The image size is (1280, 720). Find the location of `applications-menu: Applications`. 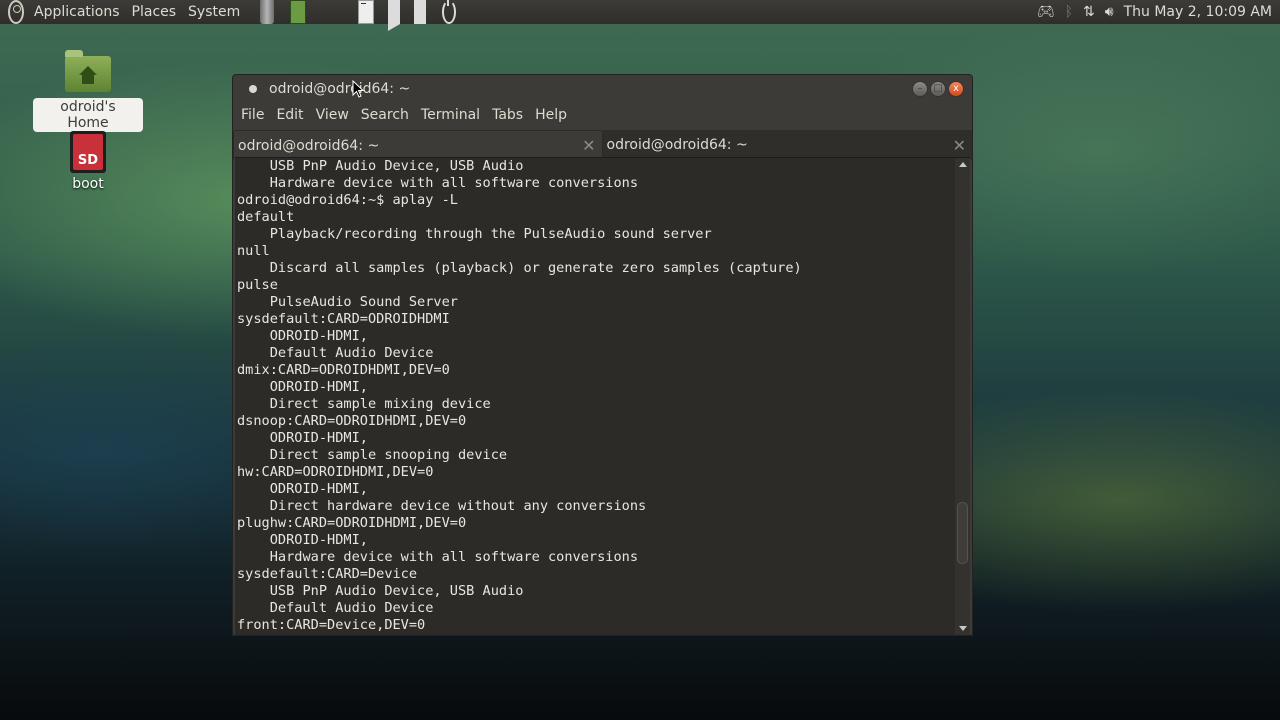

applications-menu: Applications is located at coordinates (77, 12).